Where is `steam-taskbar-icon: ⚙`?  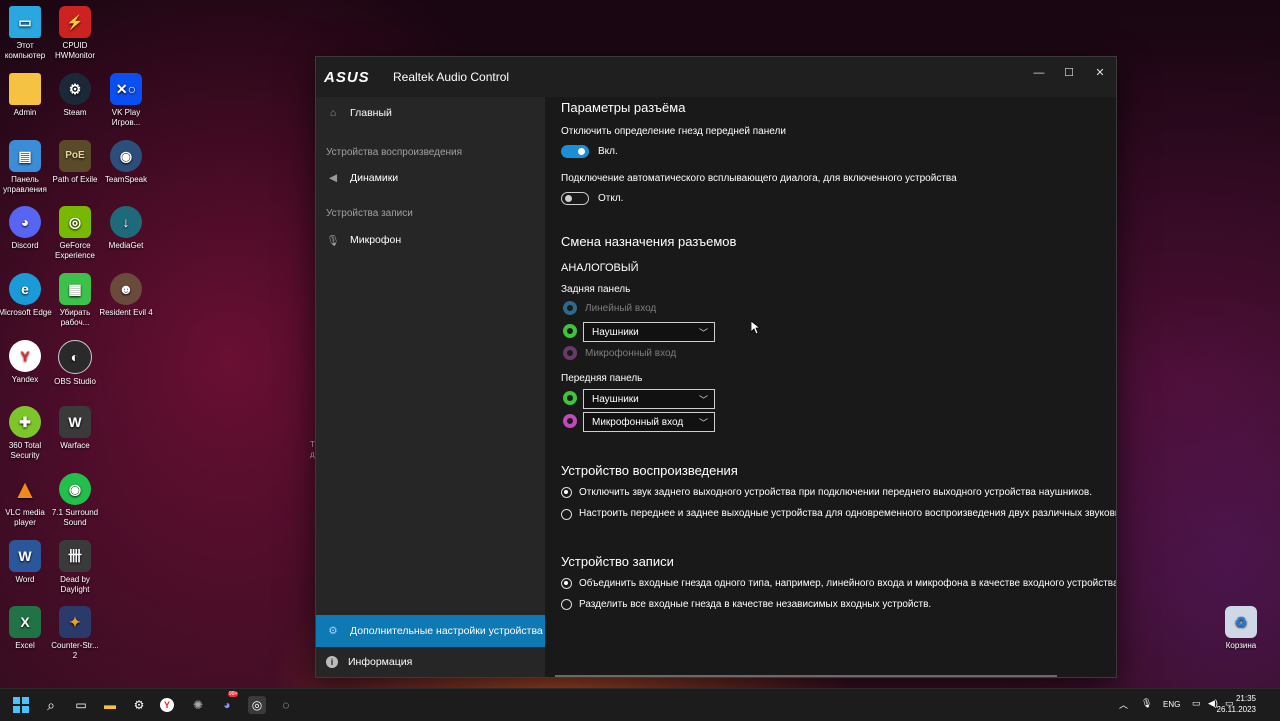
steam-taskbar-icon: ⚙ is located at coordinates (139, 705).